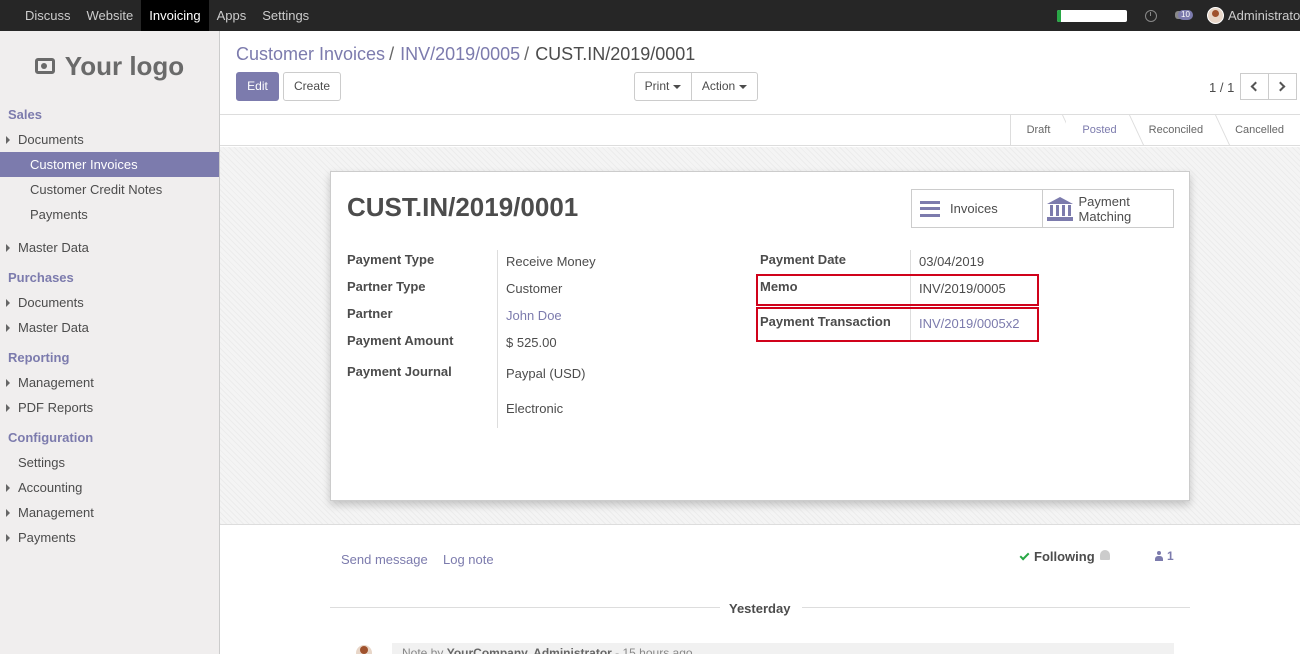 The height and width of the screenshot is (654, 1300). Describe the element at coordinates (468, 559) in the screenshot. I see `log-note-button: Log note` at that location.